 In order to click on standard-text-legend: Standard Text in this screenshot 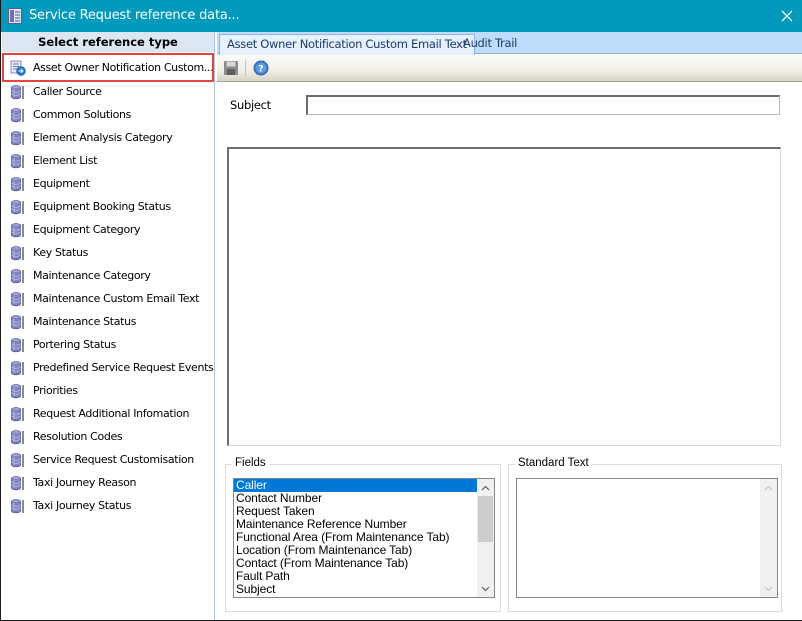, I will do `click(553, 463)`.